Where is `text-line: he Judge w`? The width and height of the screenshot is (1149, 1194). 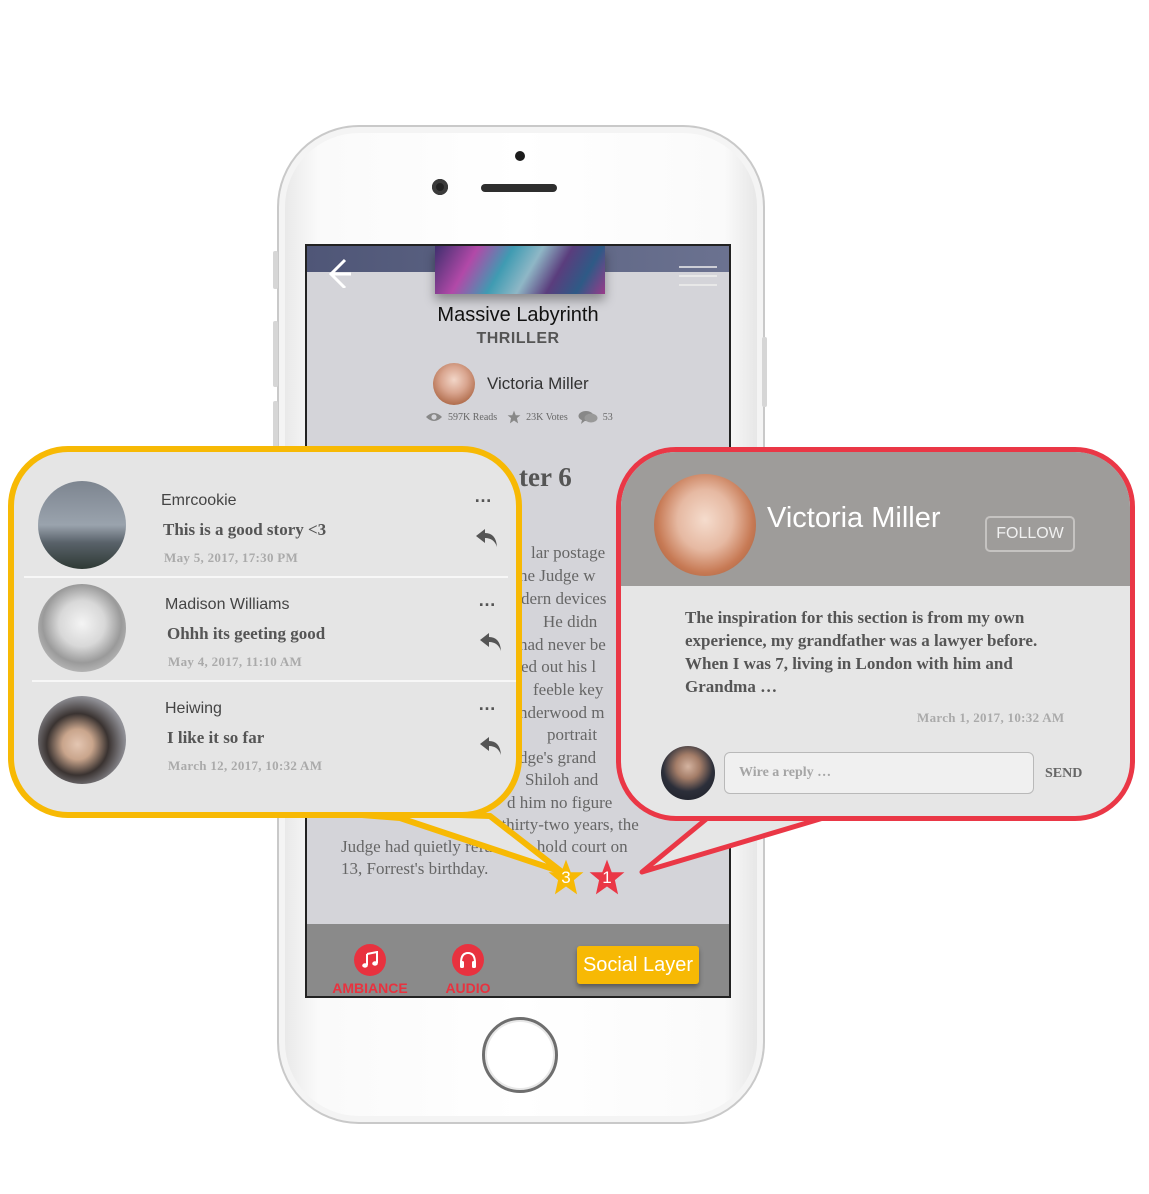
text-line: he Judge w is located at coordinates (557, 575).